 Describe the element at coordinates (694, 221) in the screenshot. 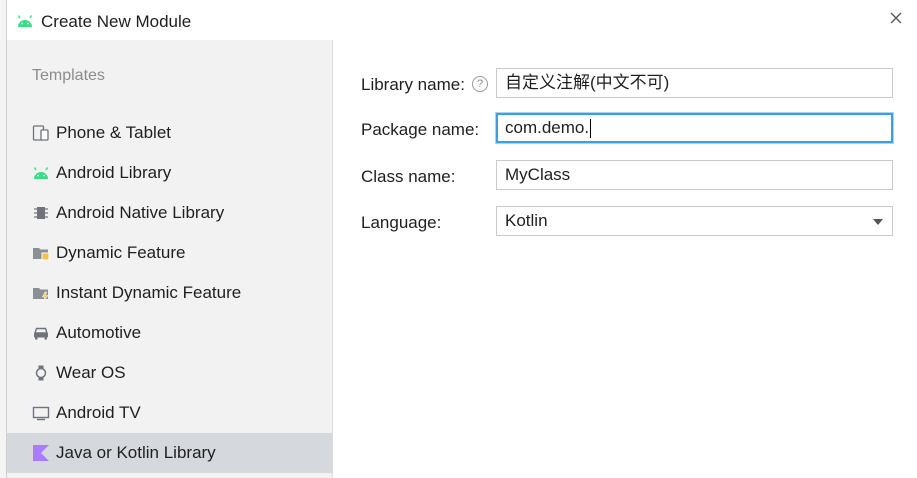

I see `language-select: Kotlin` at that location.